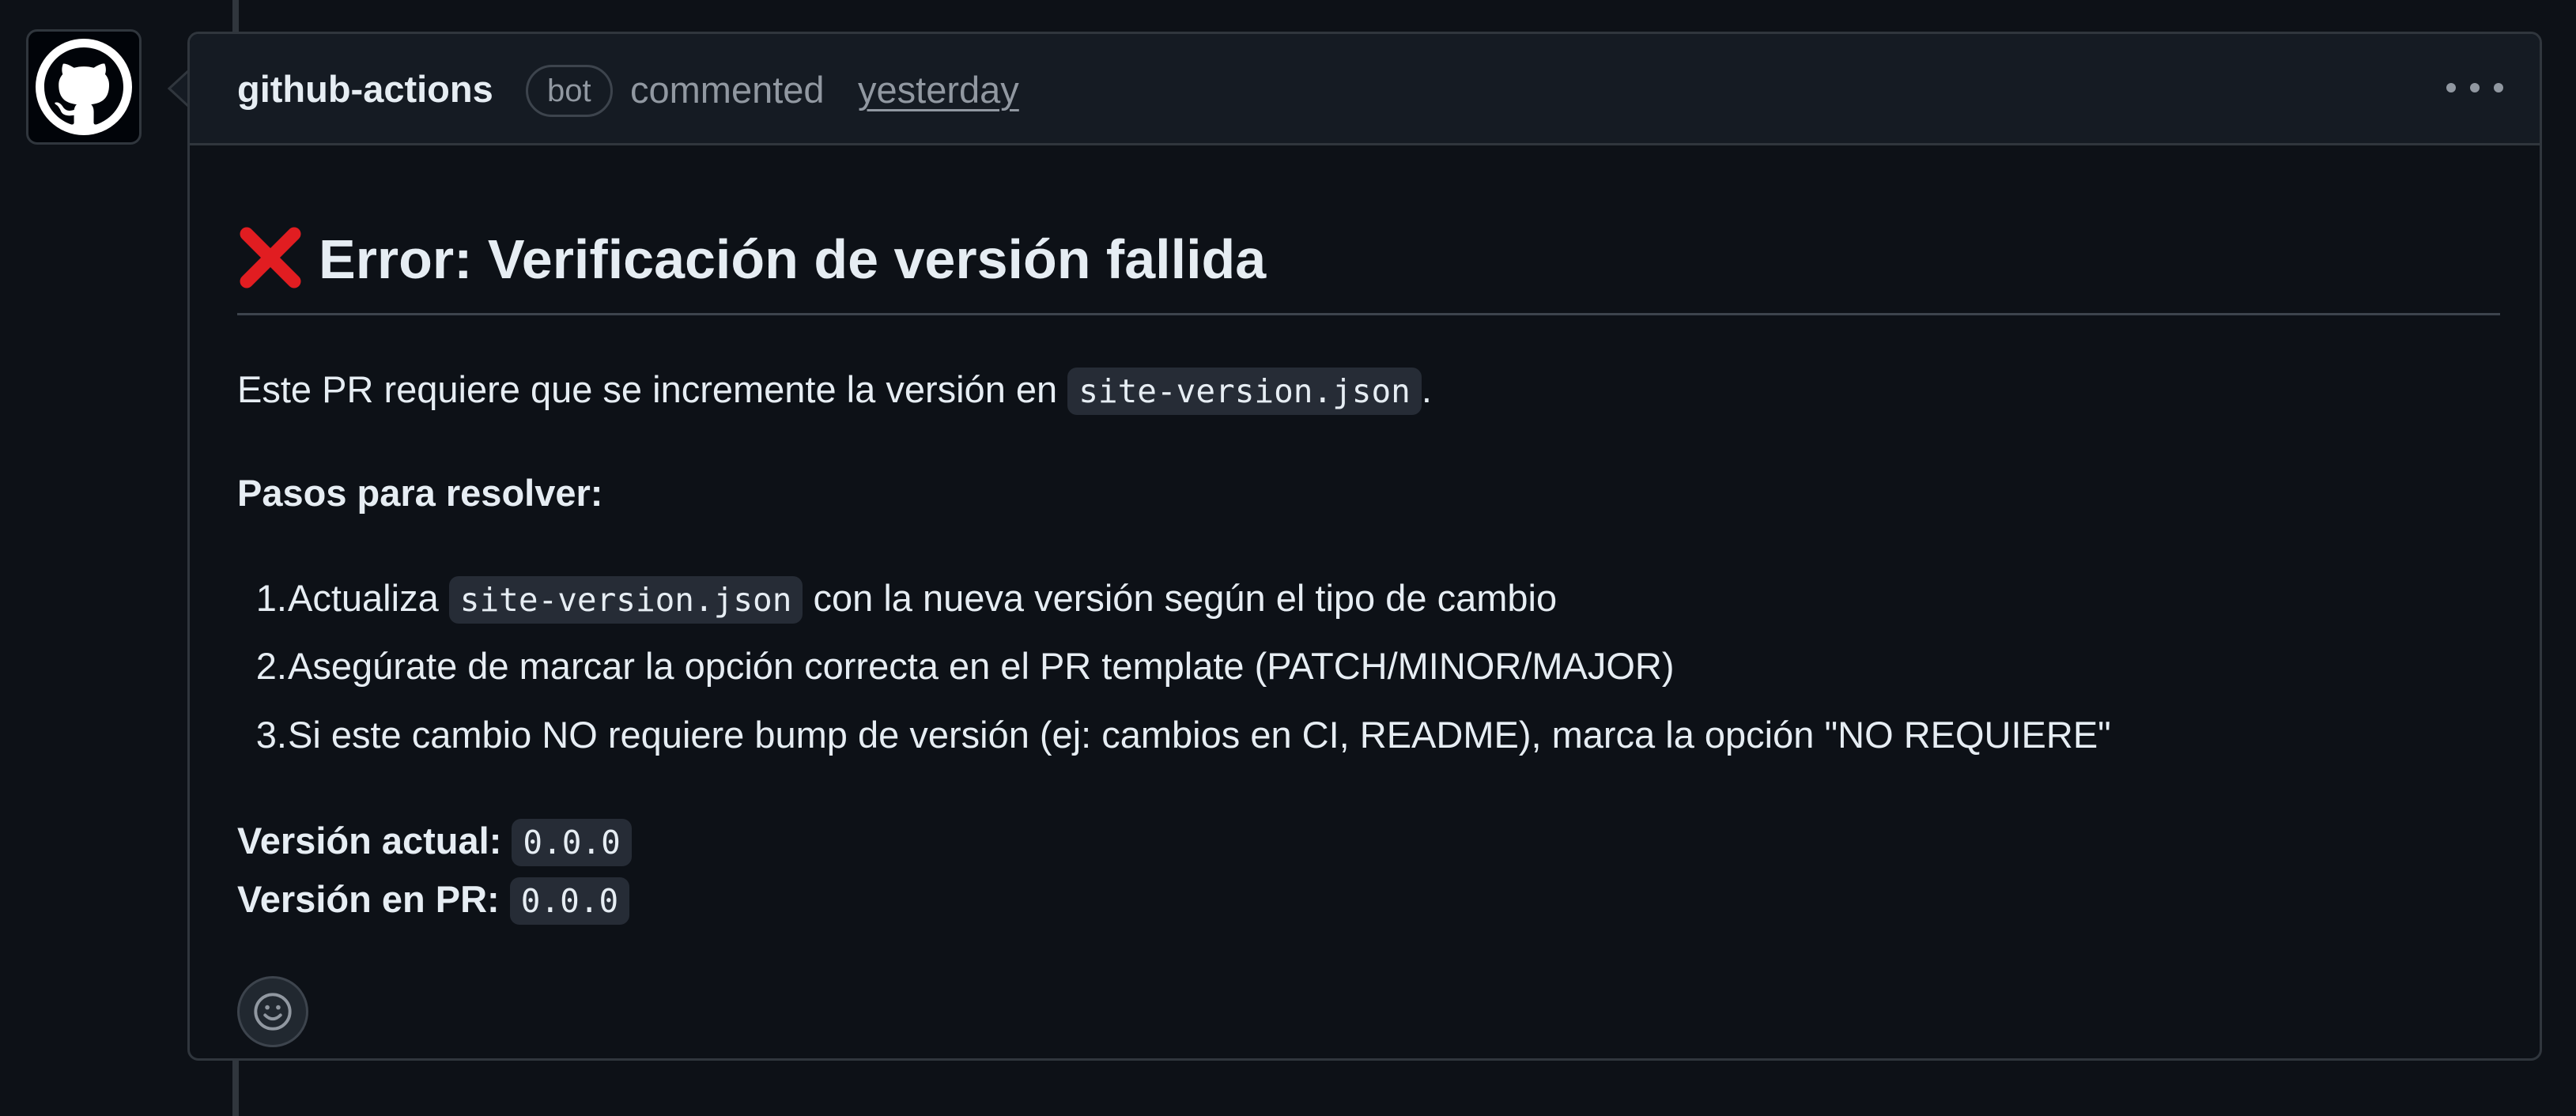 Image resolution: width=2576 pixels, height=1116 pixels. Describe the element at coordinates (179, 88) in the screenshot. I see `comment-caret` at that location.